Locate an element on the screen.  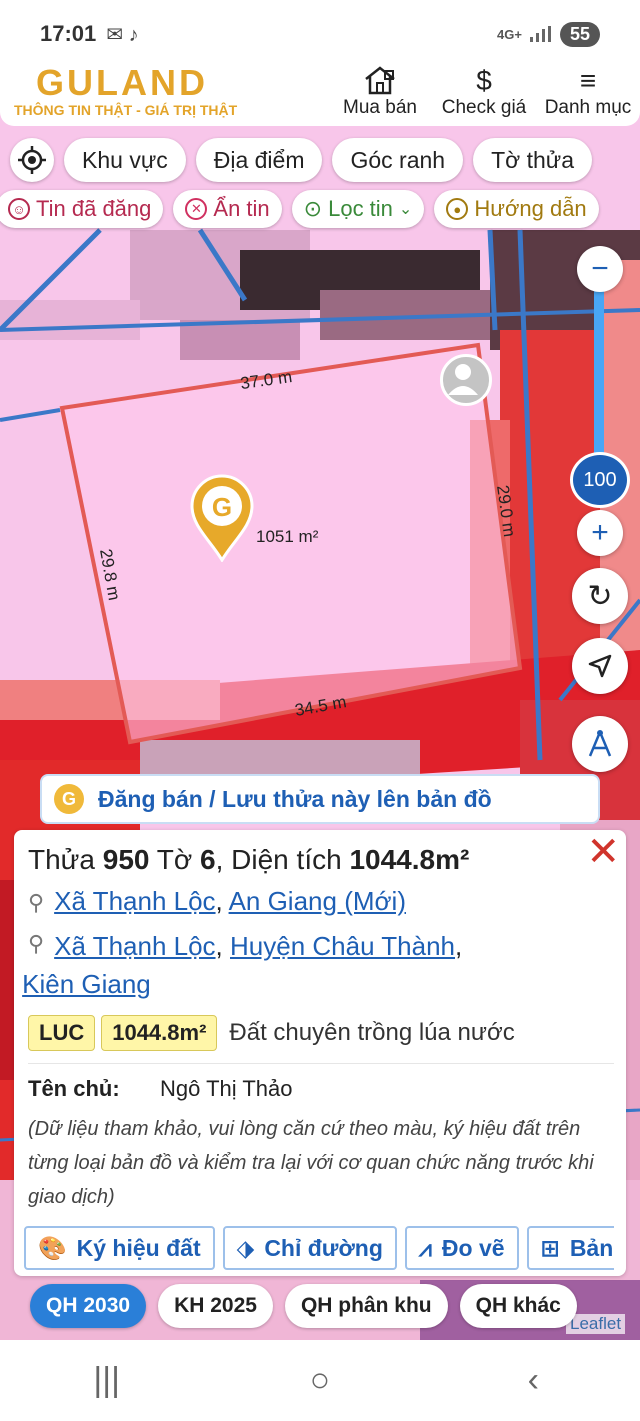
chip-goc-ranh: Góc ranh is located at coordinates (398, 160).